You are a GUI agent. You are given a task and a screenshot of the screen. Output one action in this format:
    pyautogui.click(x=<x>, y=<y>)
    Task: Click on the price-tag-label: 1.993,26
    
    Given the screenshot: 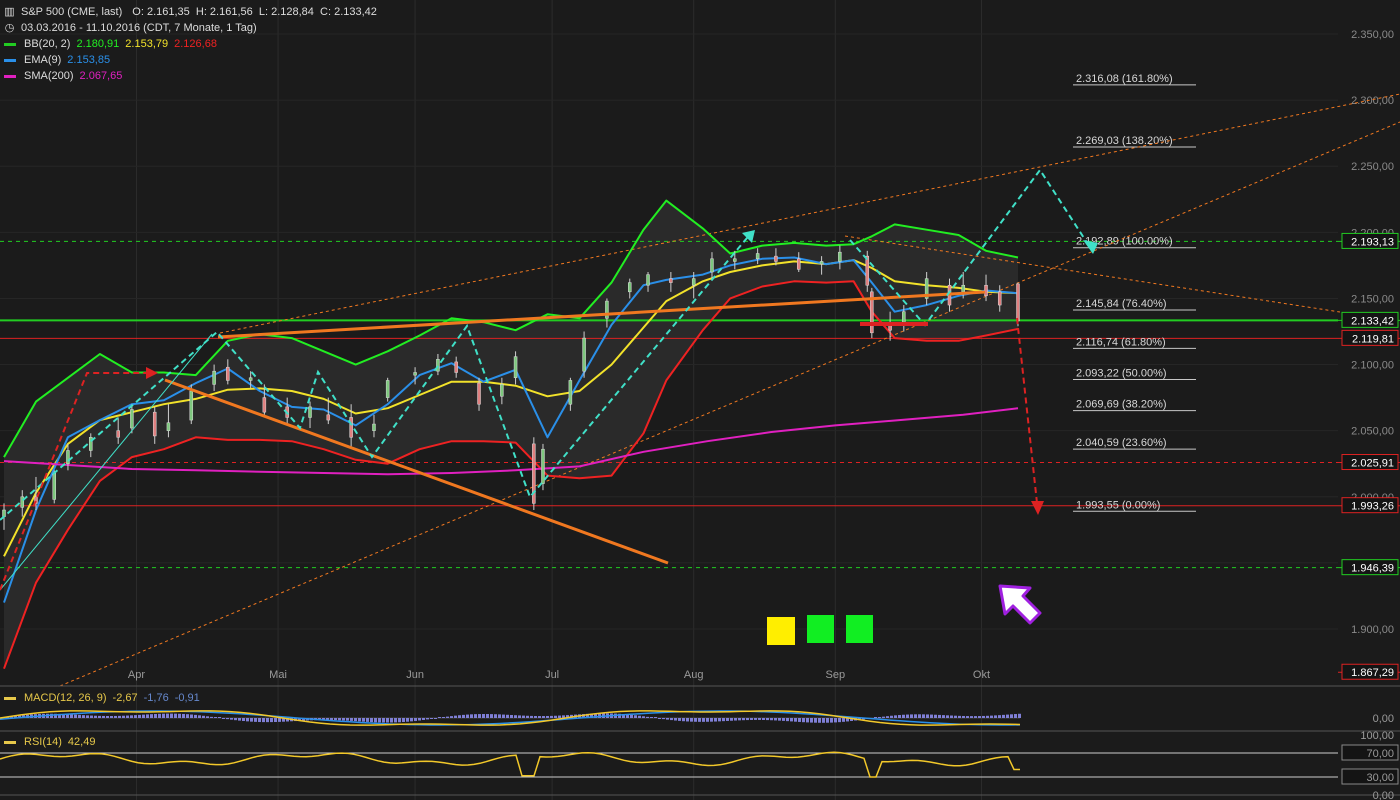 What is the action you would take?
    pyautogui.click(x=1372, y=507)
    